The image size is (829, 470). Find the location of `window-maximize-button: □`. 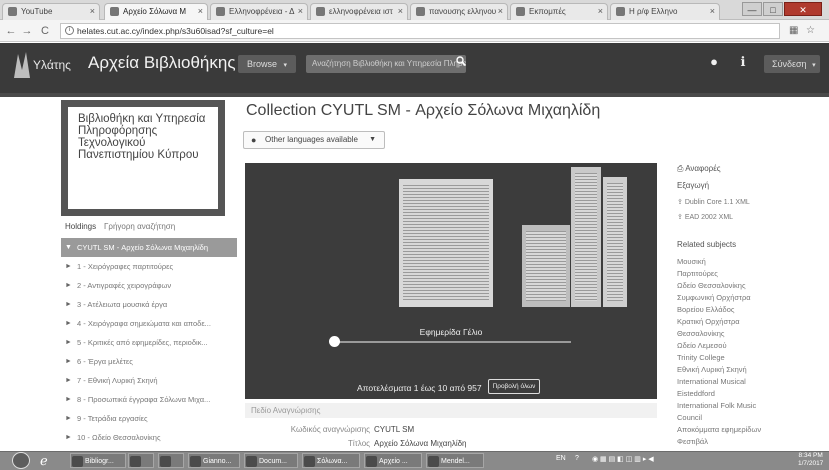

window-maximize-button: □ is located at coordinates (773, 9).